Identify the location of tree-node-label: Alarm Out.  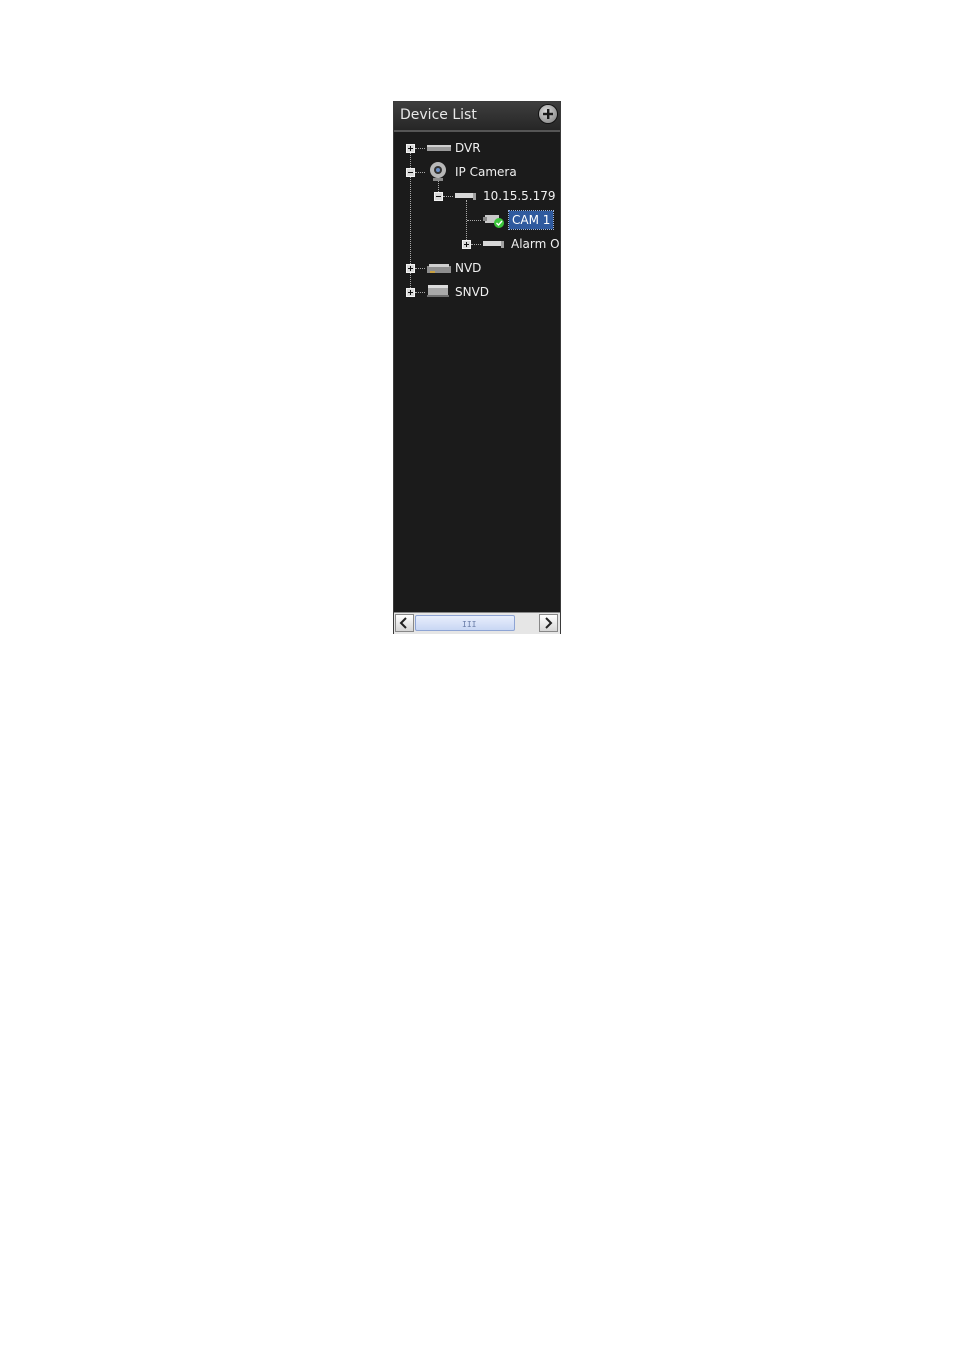
(535, 244).